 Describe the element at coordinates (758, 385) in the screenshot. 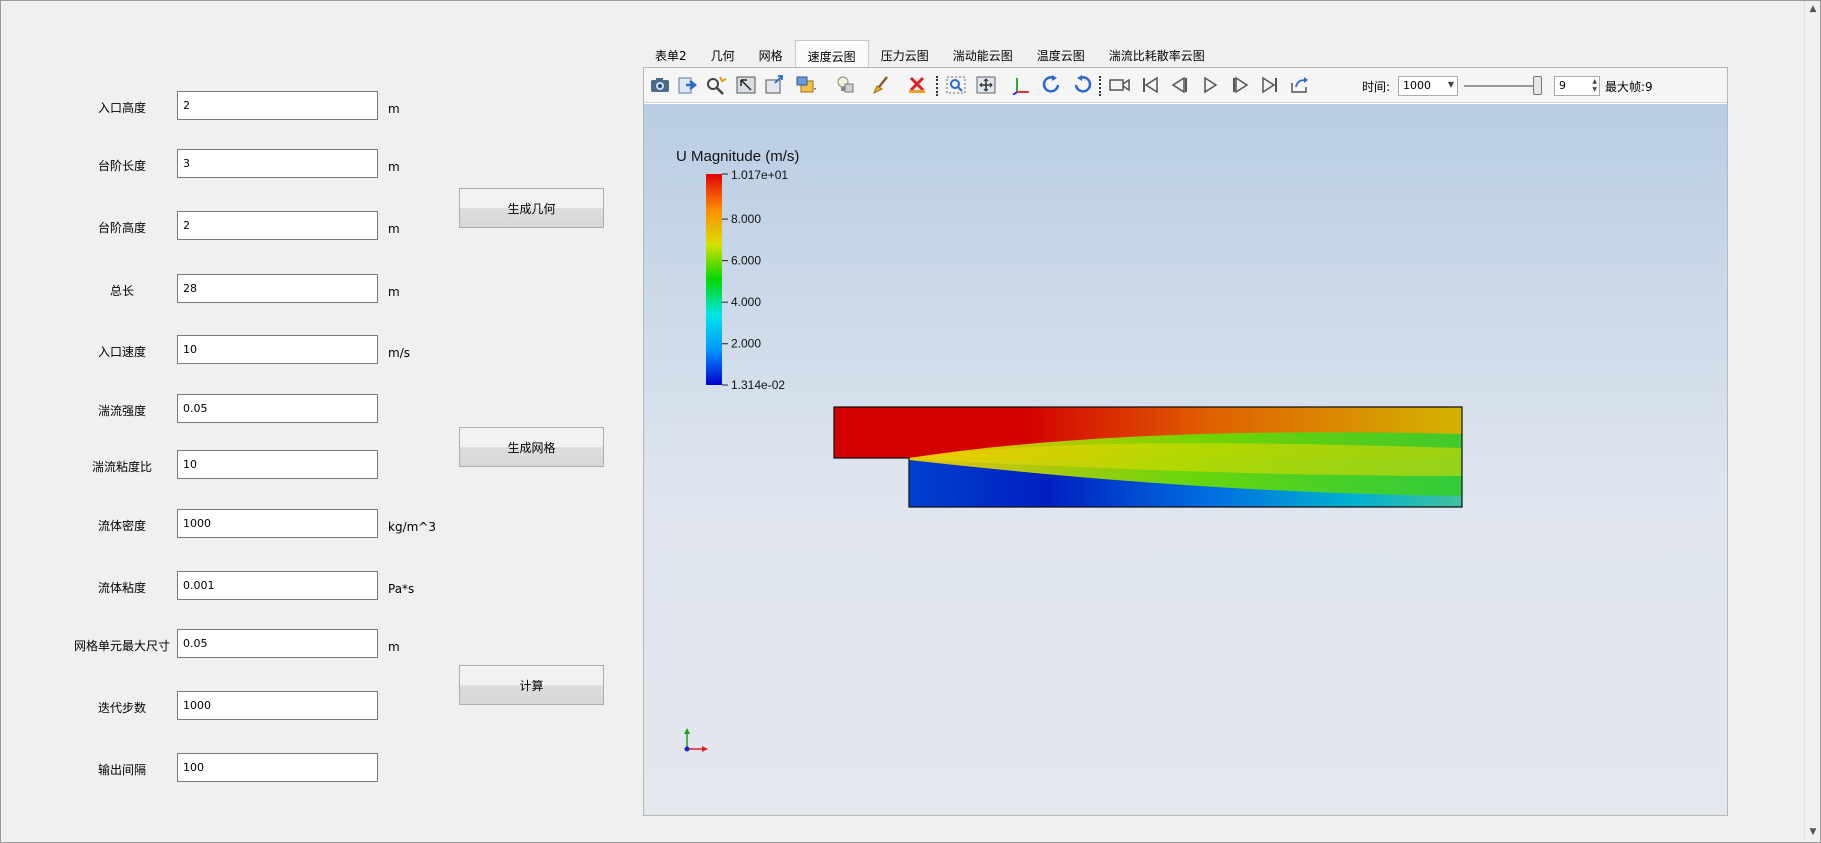

I see `colorbar-min-label: 1.314e-02` at that location.